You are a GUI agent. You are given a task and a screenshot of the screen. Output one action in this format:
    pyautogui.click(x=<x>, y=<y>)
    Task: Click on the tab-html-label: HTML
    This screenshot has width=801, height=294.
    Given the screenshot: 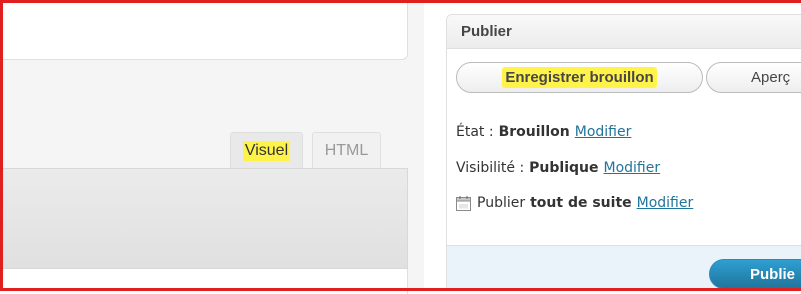 What is the action you would take?
    pyautogui.click(x=346, y=150)
    